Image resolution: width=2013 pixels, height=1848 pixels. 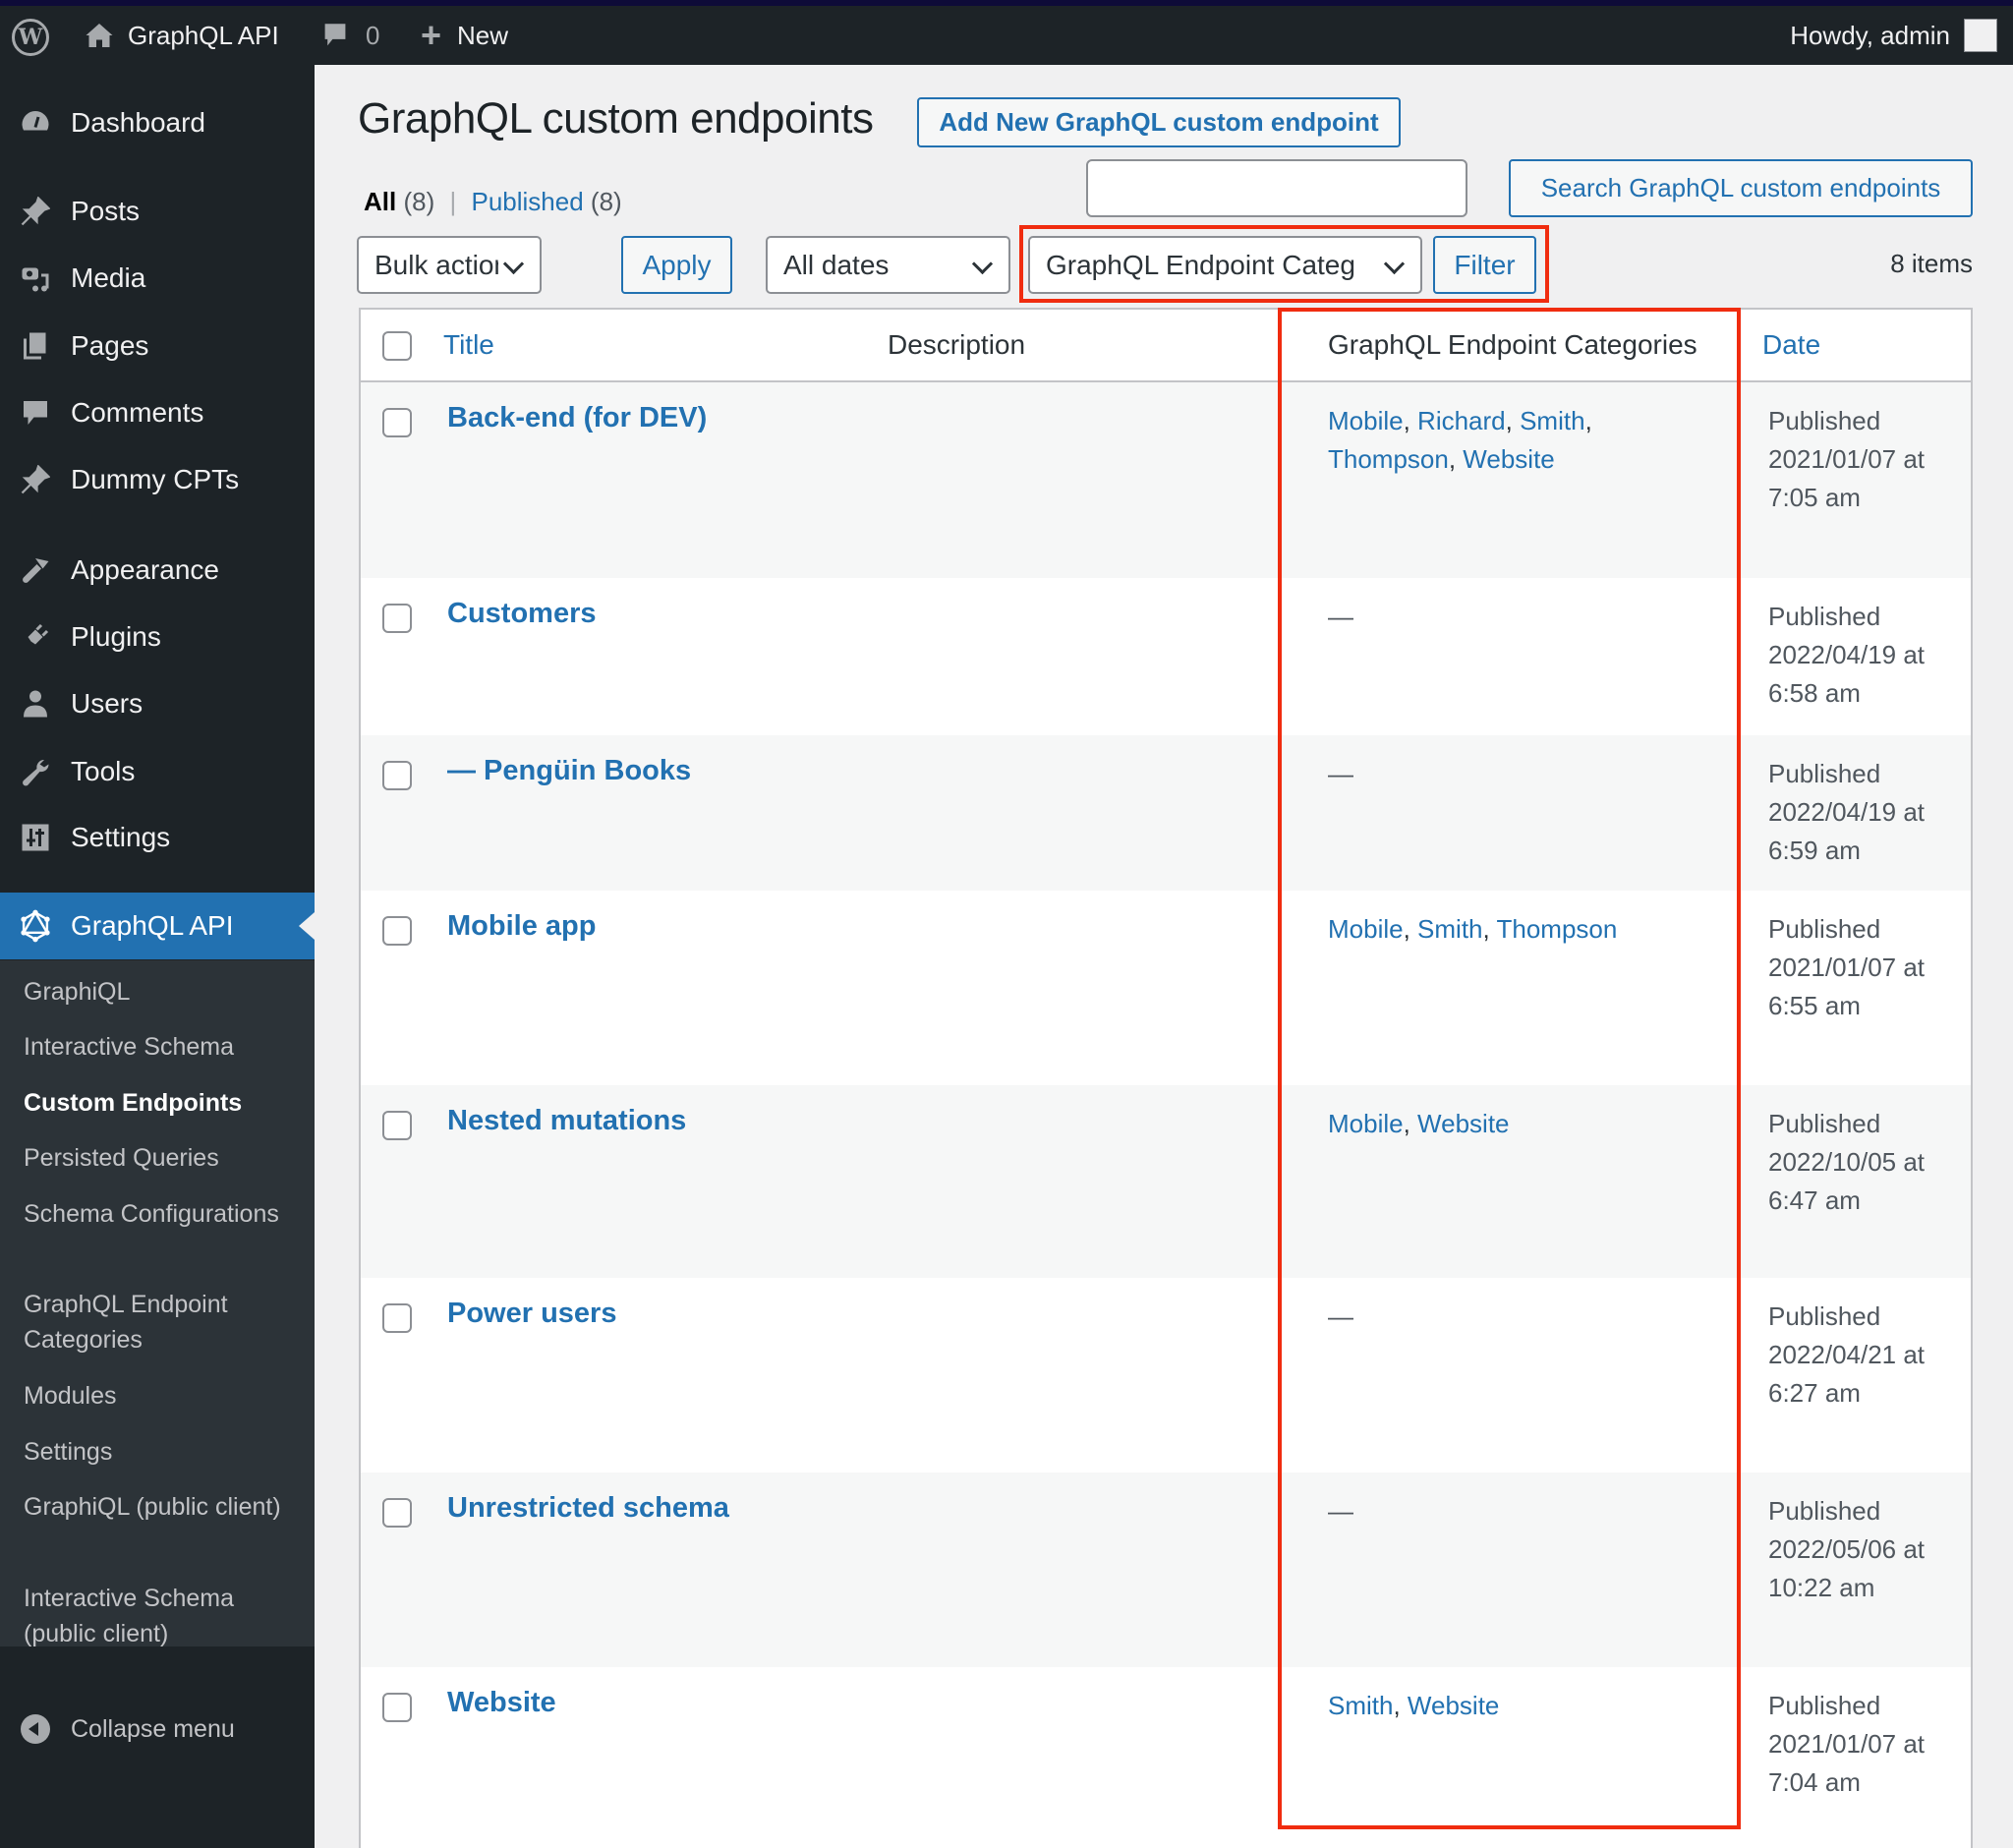 What do you see at coordinates (1814, 1006) in the screenshot?
I see `row-time-value: 6:55 am` at bounding box center [1814, 1006].